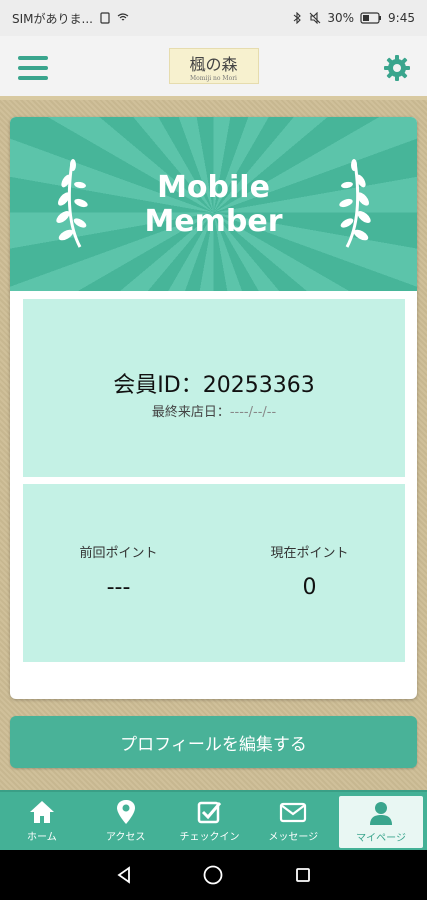  Describe the element at coordinates (371, 18) in the screenshot. I see `battery-icon` at that location.